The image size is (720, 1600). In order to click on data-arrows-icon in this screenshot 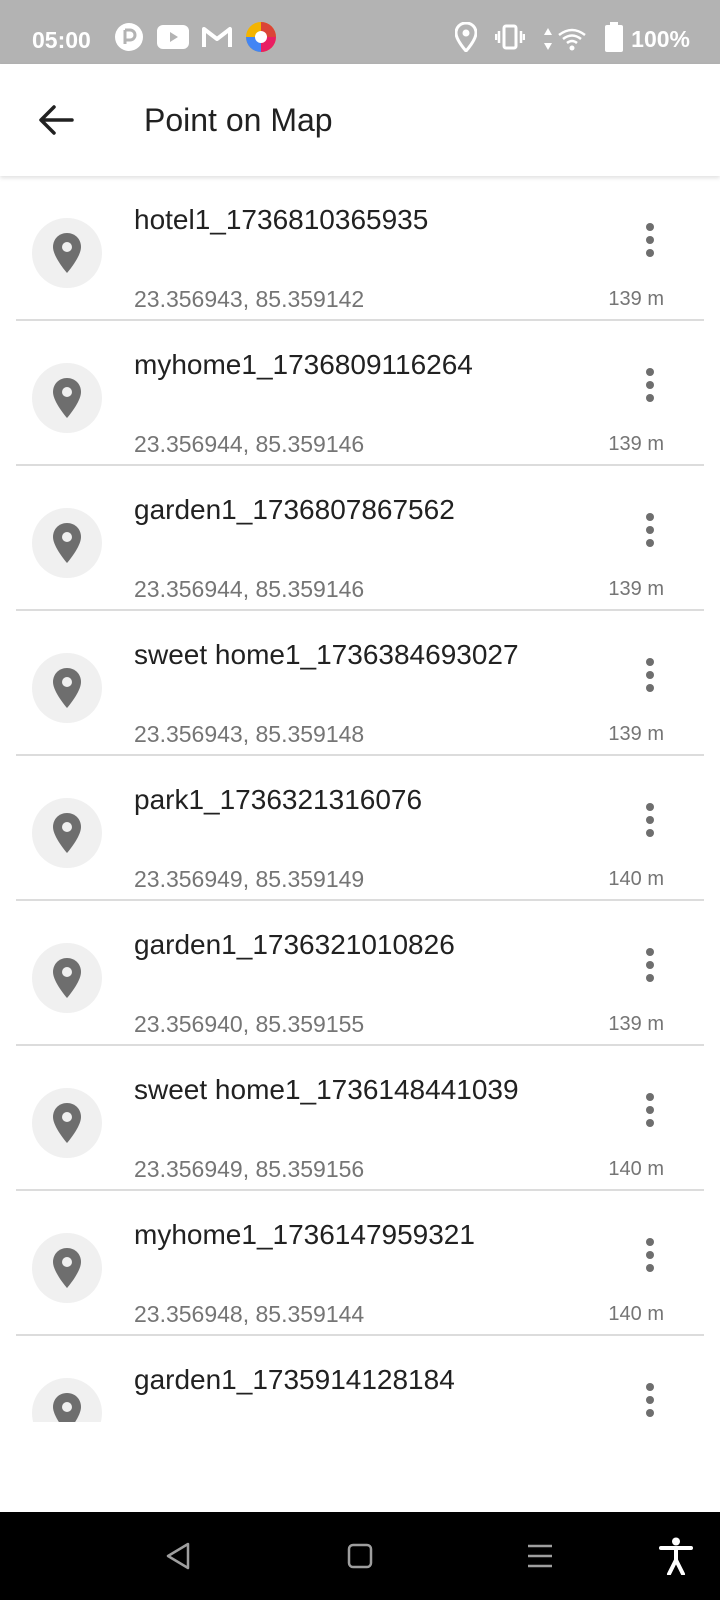, I will do `click(548, 39)`.